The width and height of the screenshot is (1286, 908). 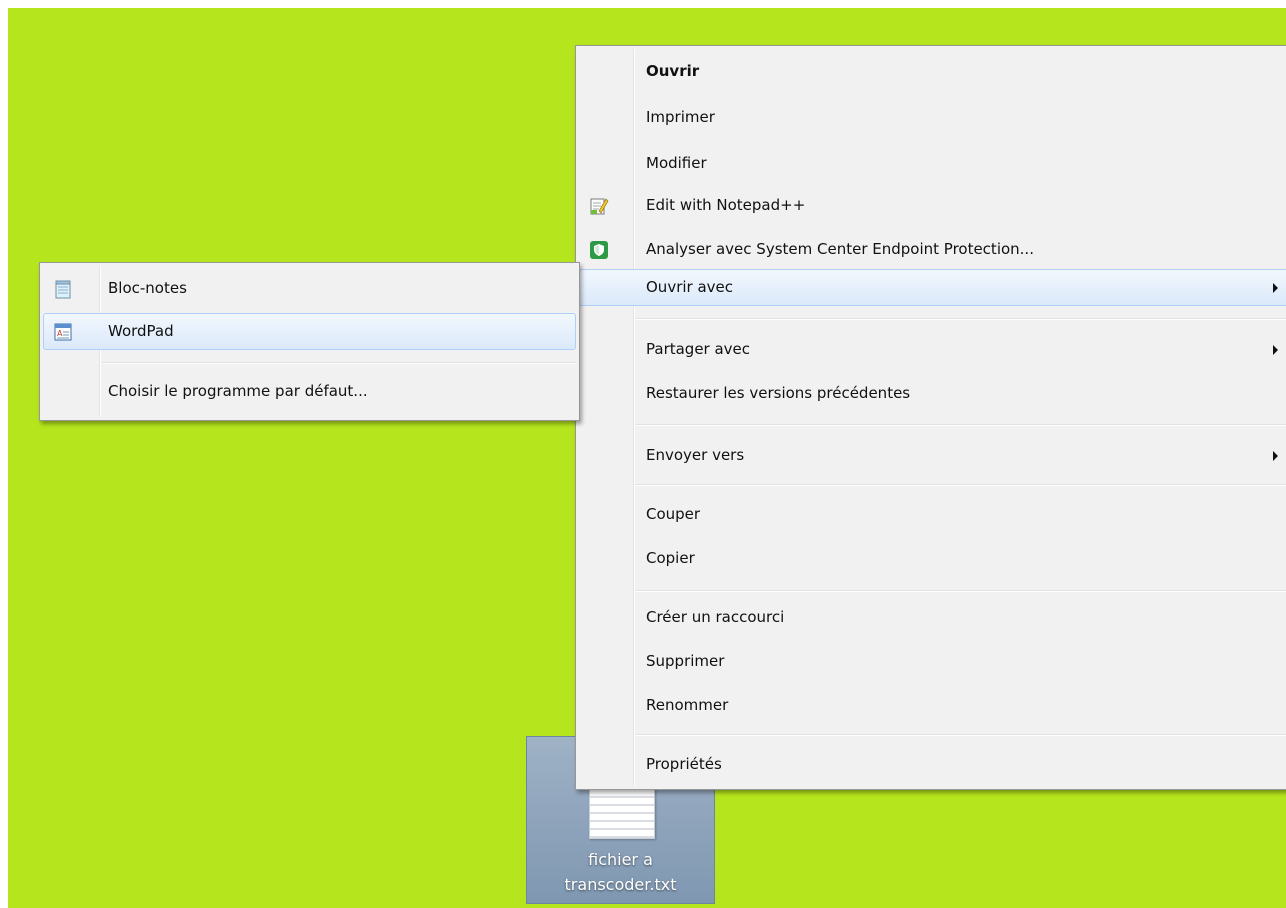 I want to click on menu-item-label: Créer un raccourci, so click(x=715, y=617).